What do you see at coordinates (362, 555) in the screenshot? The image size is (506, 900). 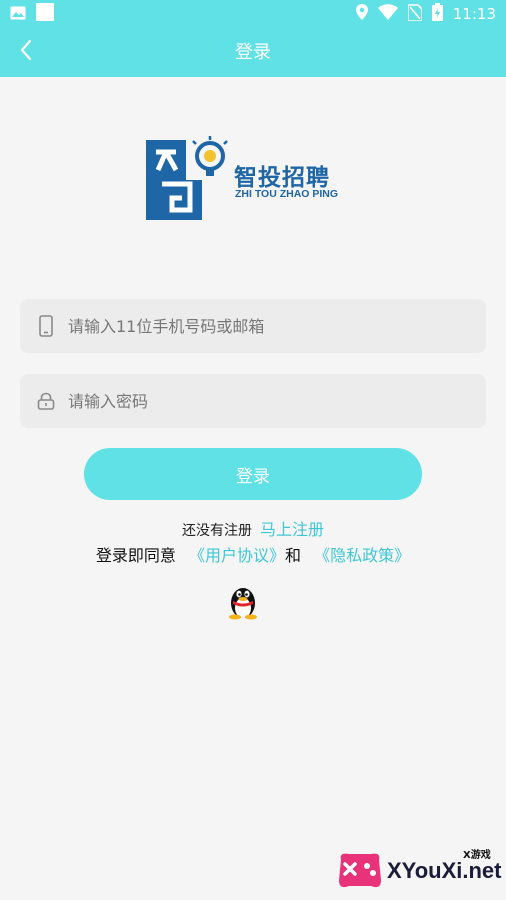 I see `privacy-policy-link: 《隐私政策》` at bounding box center [362, 555].